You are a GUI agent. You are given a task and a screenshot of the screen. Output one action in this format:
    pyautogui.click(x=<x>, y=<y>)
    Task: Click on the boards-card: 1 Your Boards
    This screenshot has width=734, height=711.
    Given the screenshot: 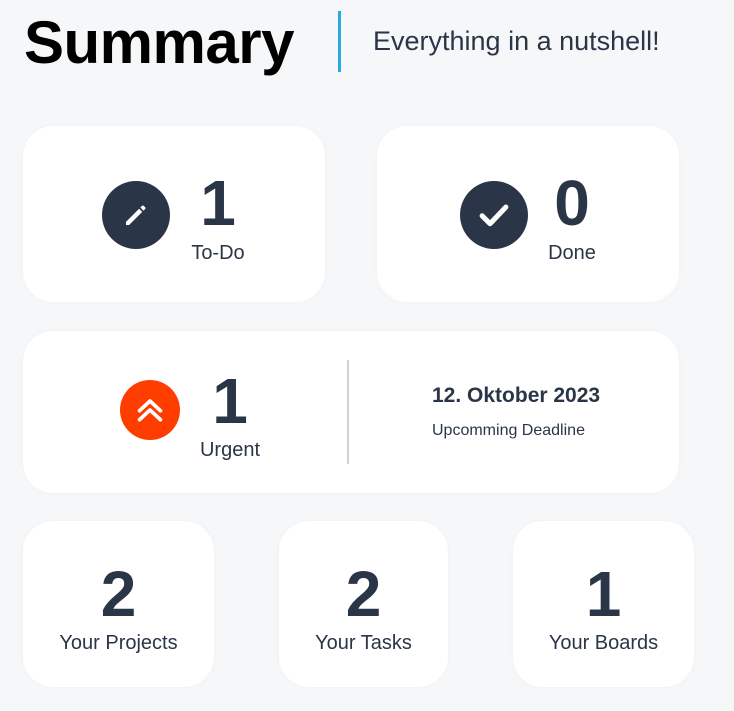 What is the action you would take?
    pyautogui.click(x=603, y=604)
    